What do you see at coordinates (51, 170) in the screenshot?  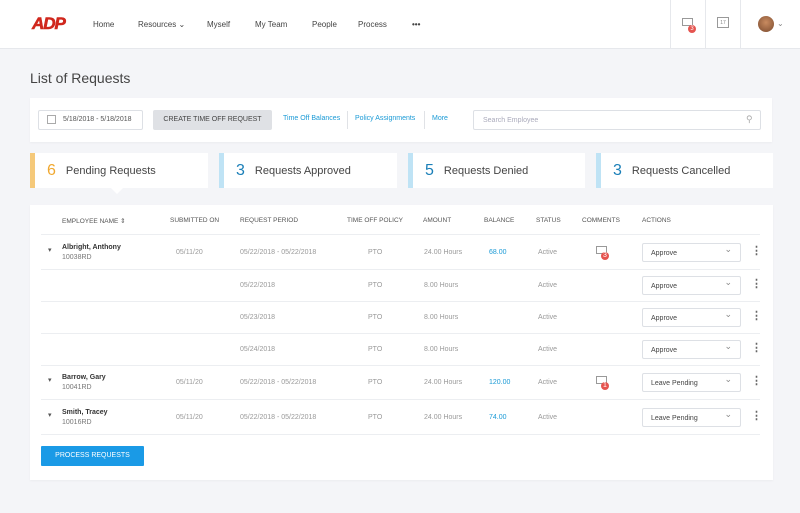 I see `stat-count: 6` at bounding box center [51, 170].